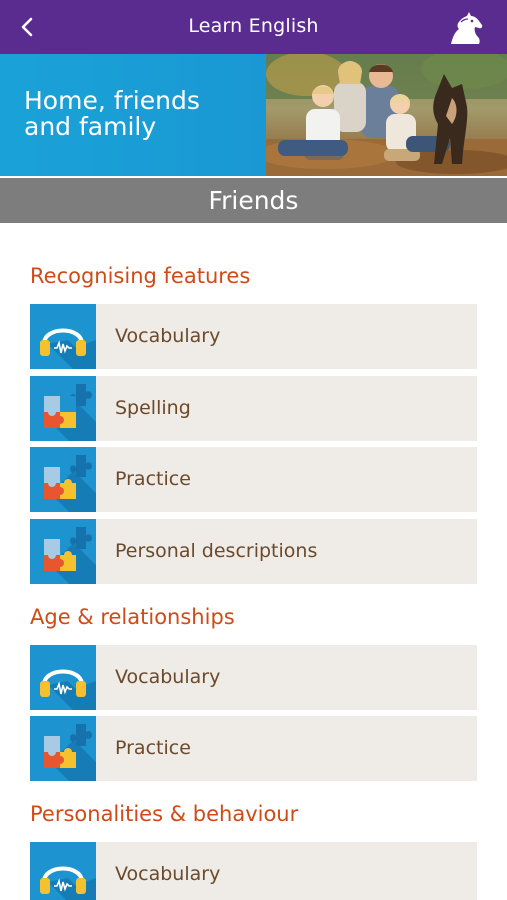  Describe the element at coordinates (112, 100) in the screenshot. I see `banner-title-line1: Home, friends` at that location.